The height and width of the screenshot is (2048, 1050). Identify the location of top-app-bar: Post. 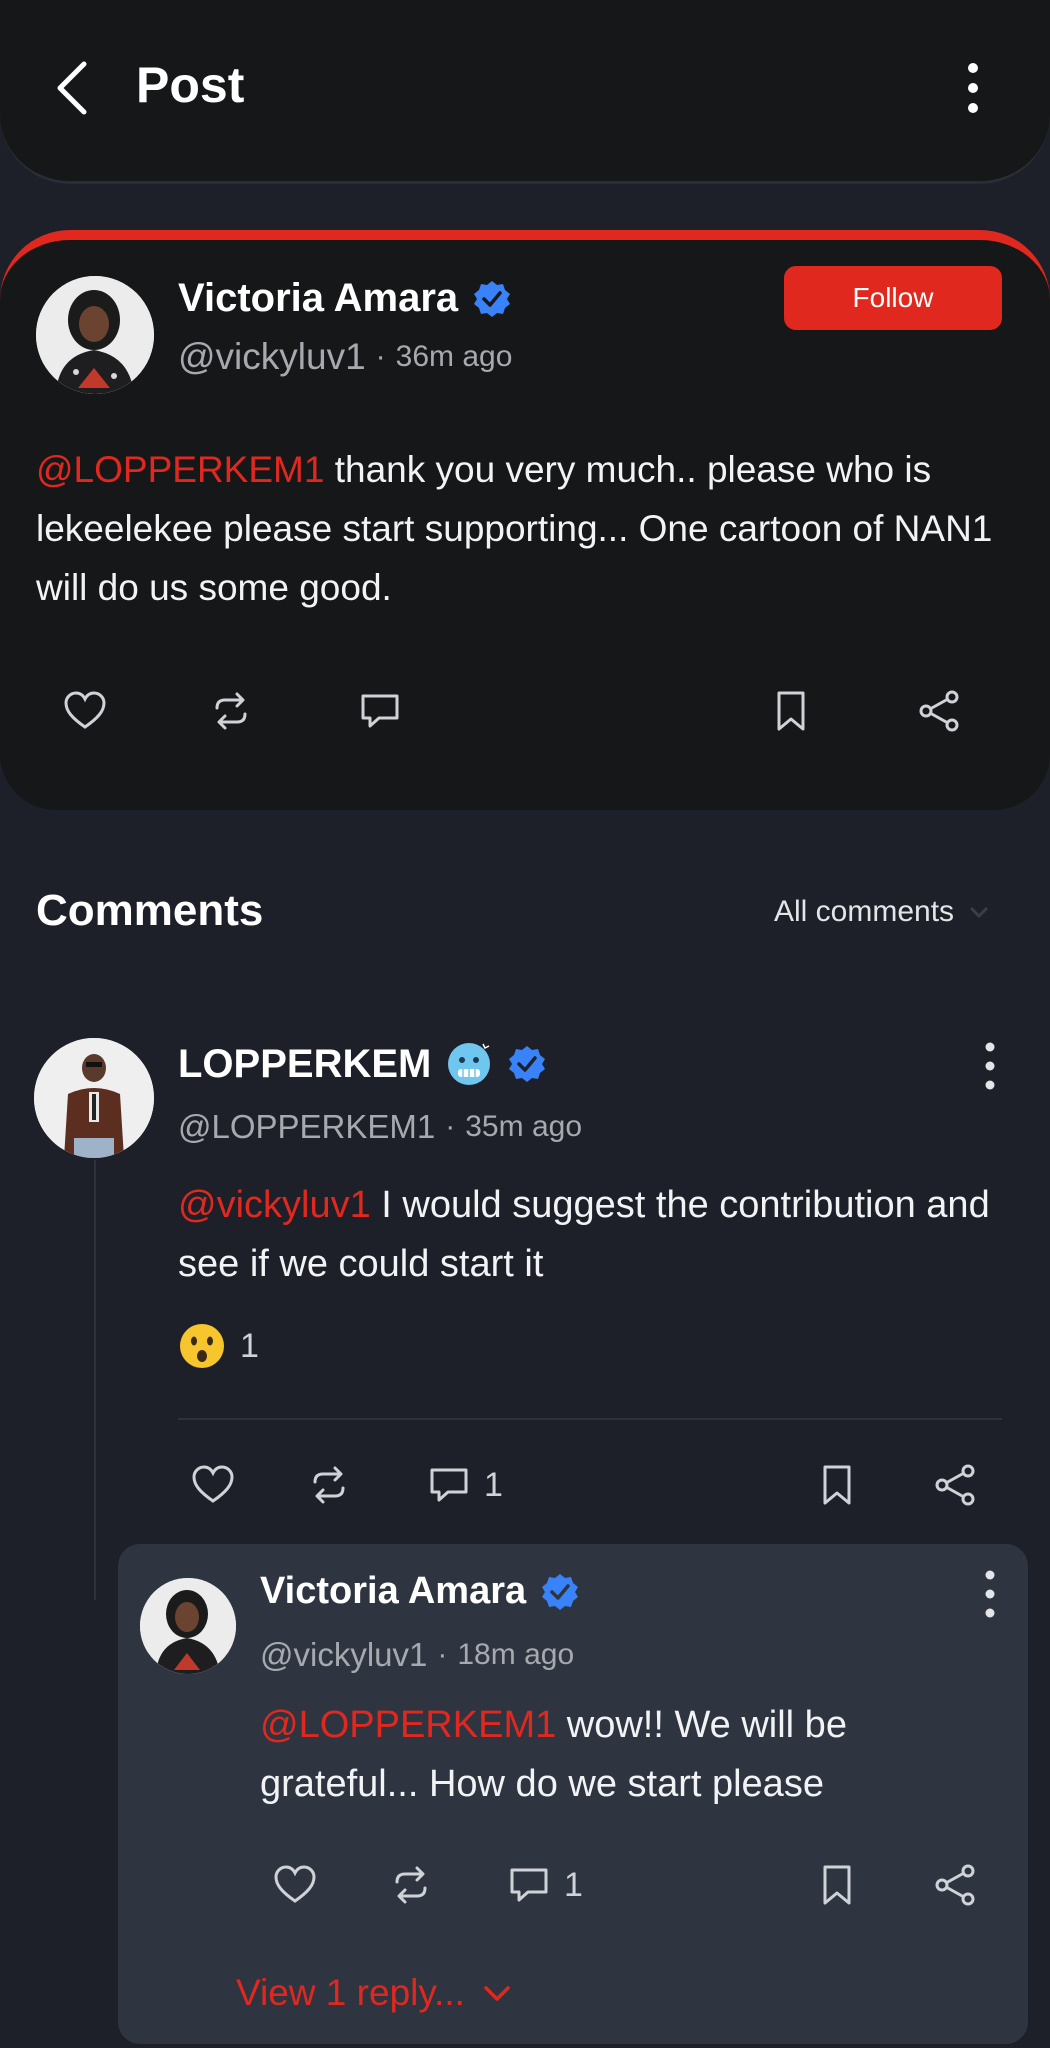
(525, 92).